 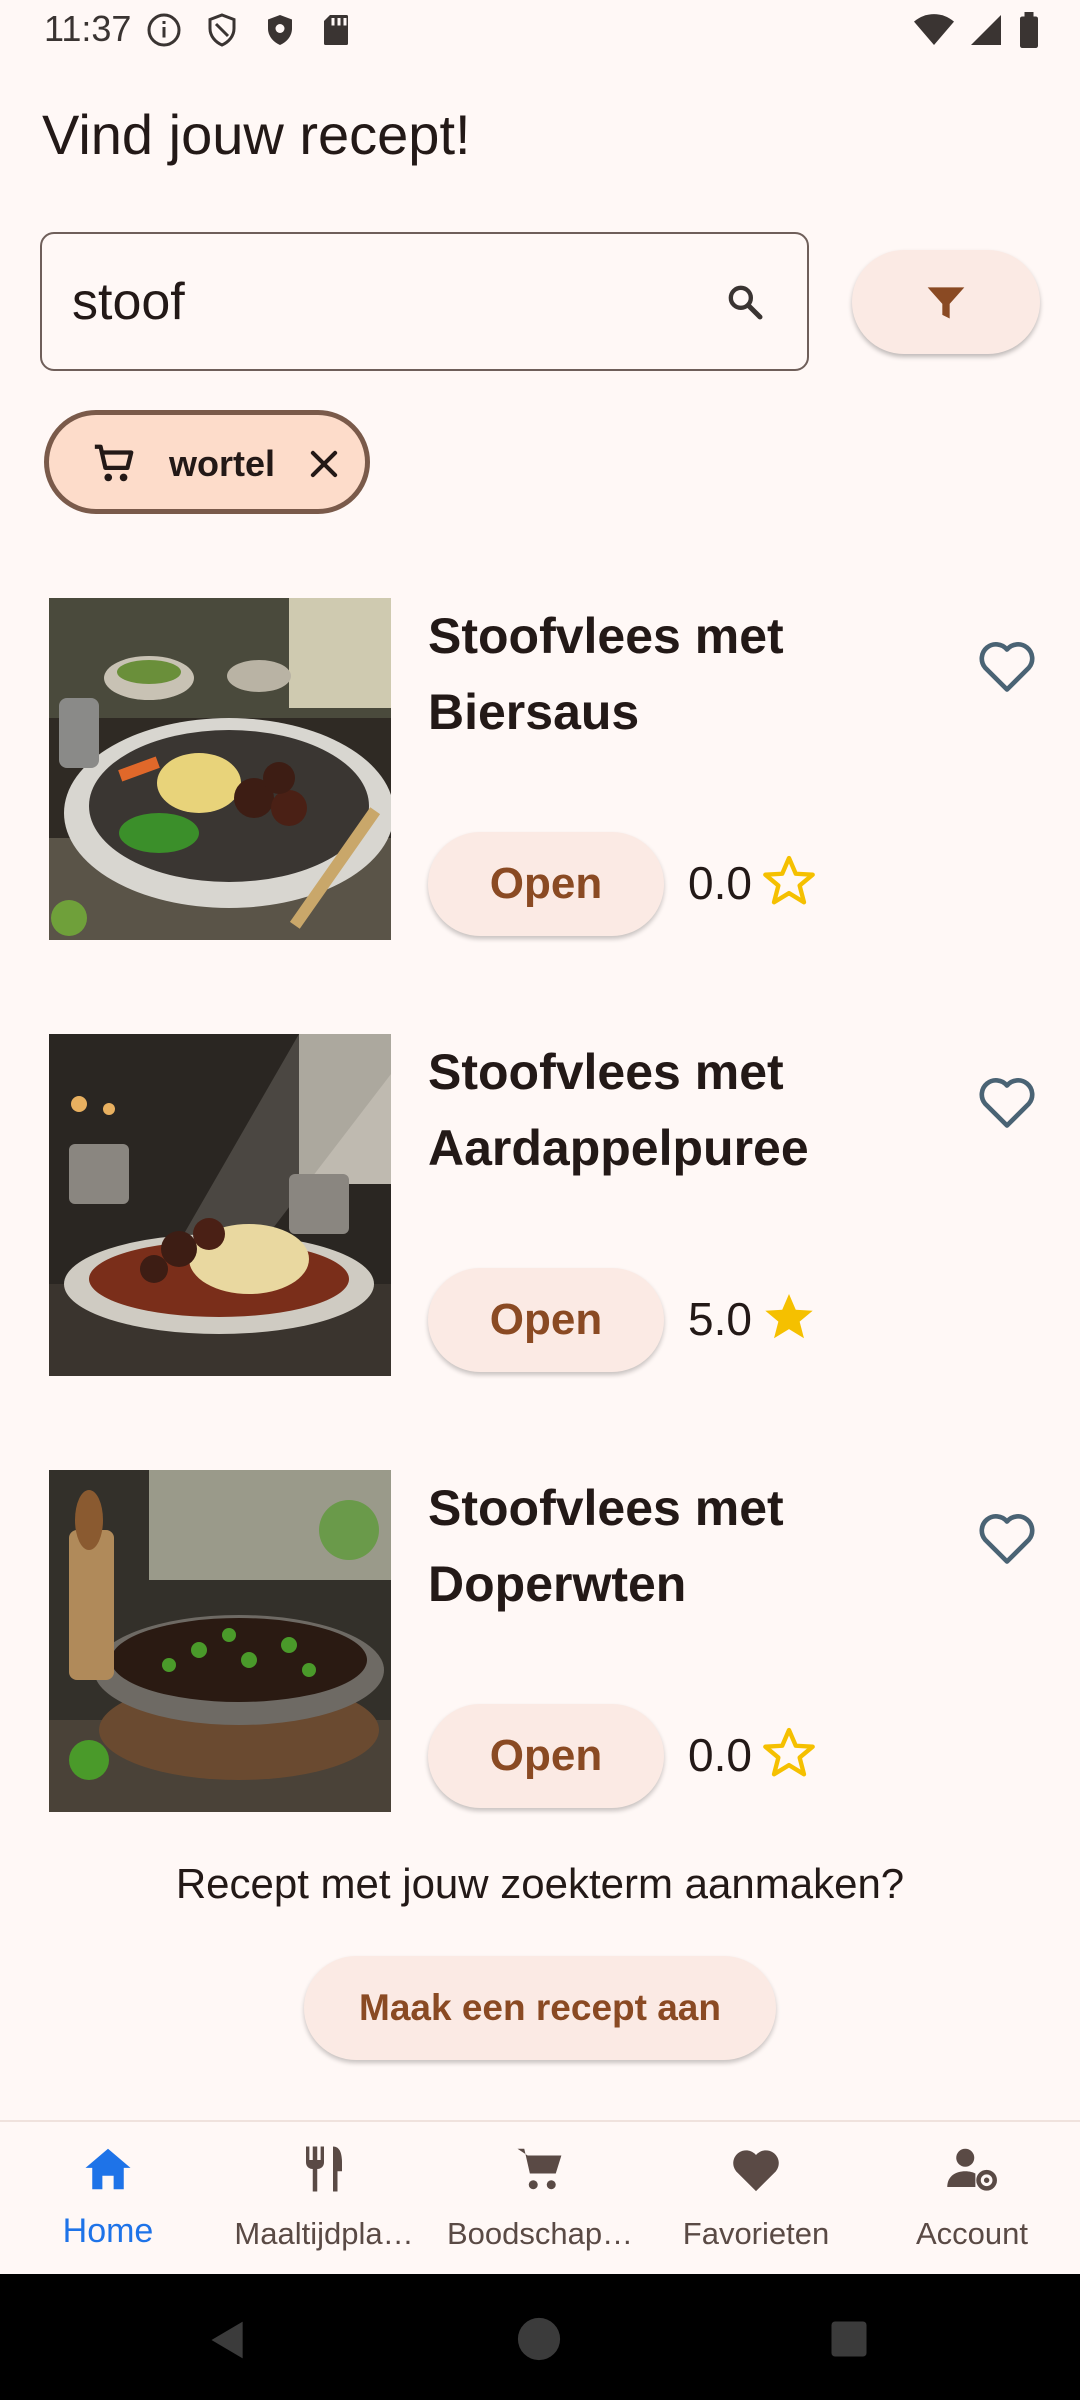 I want to click on back-icon, so click(x=228, y=2340).